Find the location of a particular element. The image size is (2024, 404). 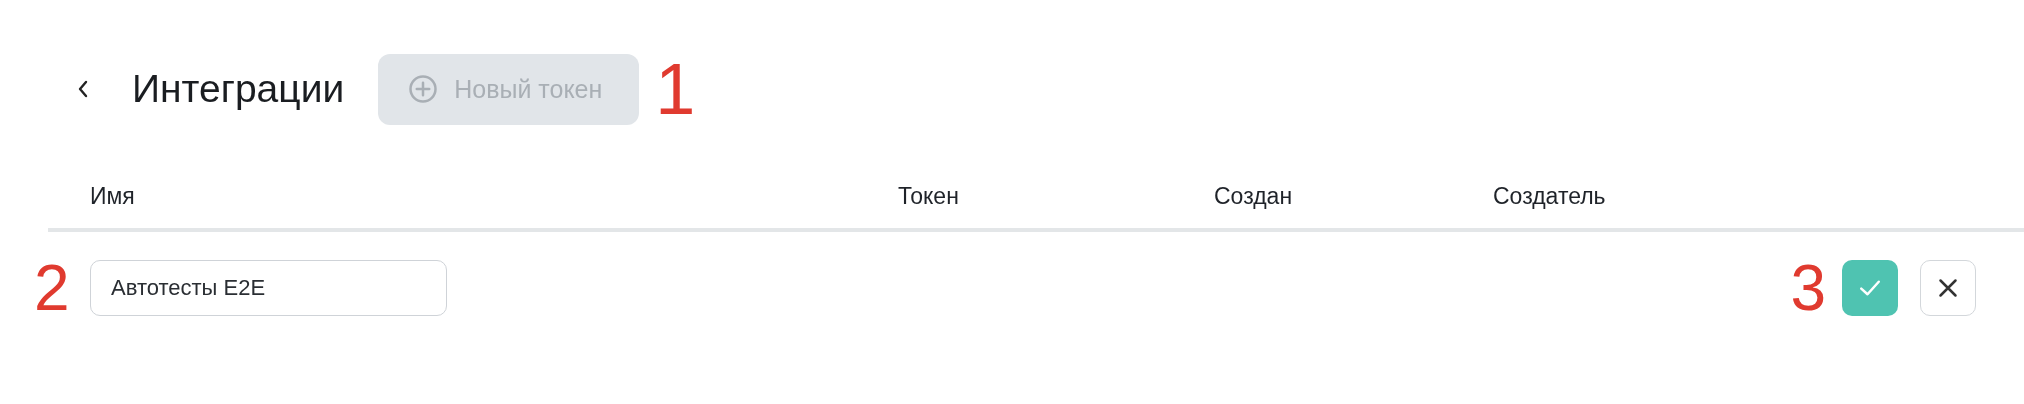

cancel-button is located at coordinates (1948, 288).